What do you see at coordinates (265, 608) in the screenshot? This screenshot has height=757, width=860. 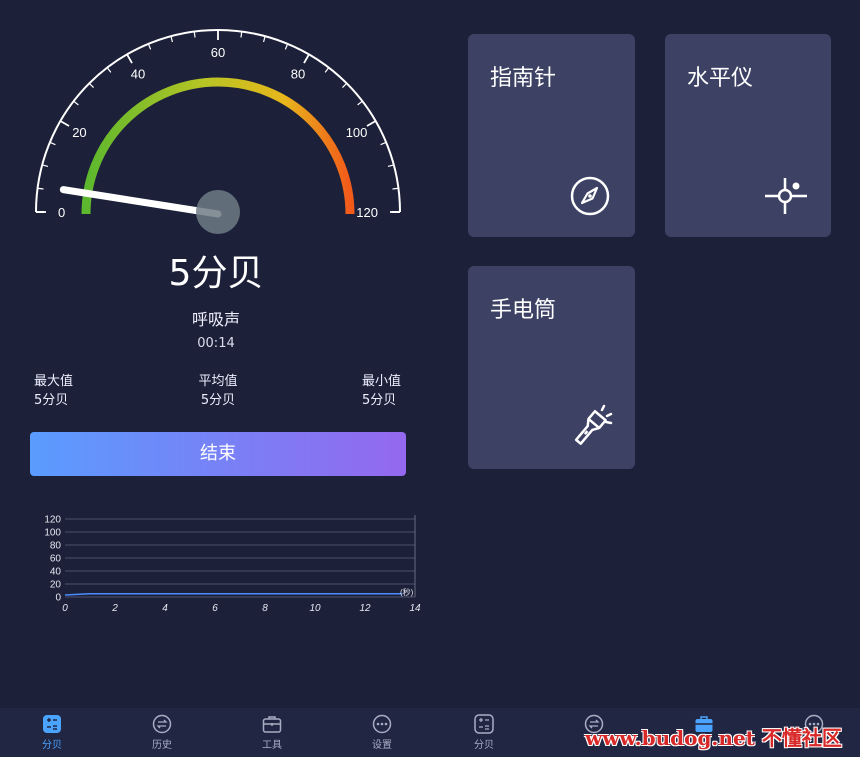 I see `chart-xtick-label: 8` at bounding box center [265, 608].